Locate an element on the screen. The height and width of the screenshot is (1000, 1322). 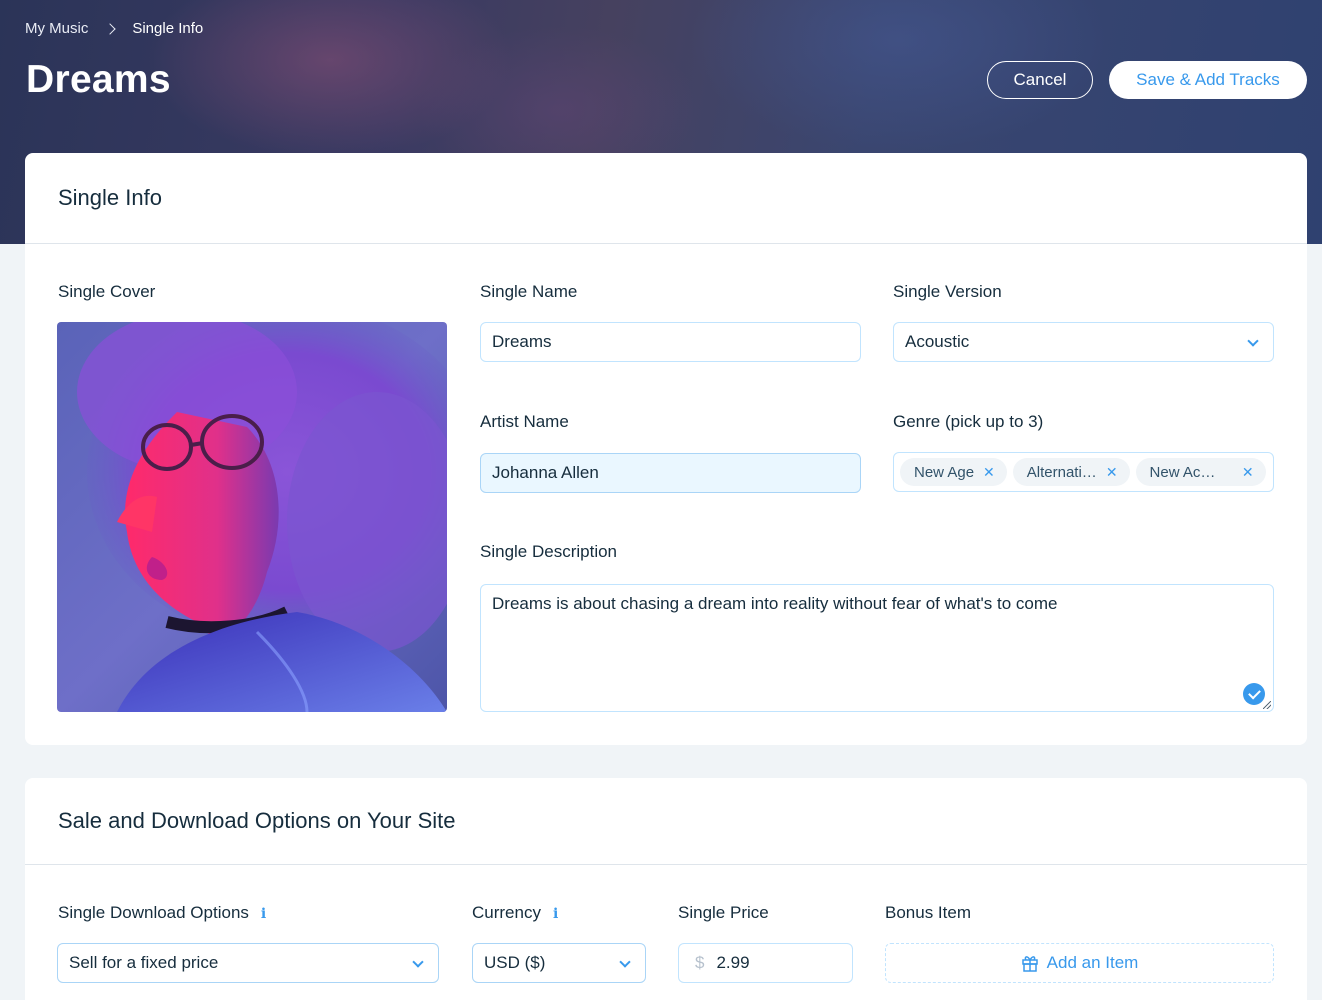
single-name-label: Single Name is located at coordinates (529, 291).